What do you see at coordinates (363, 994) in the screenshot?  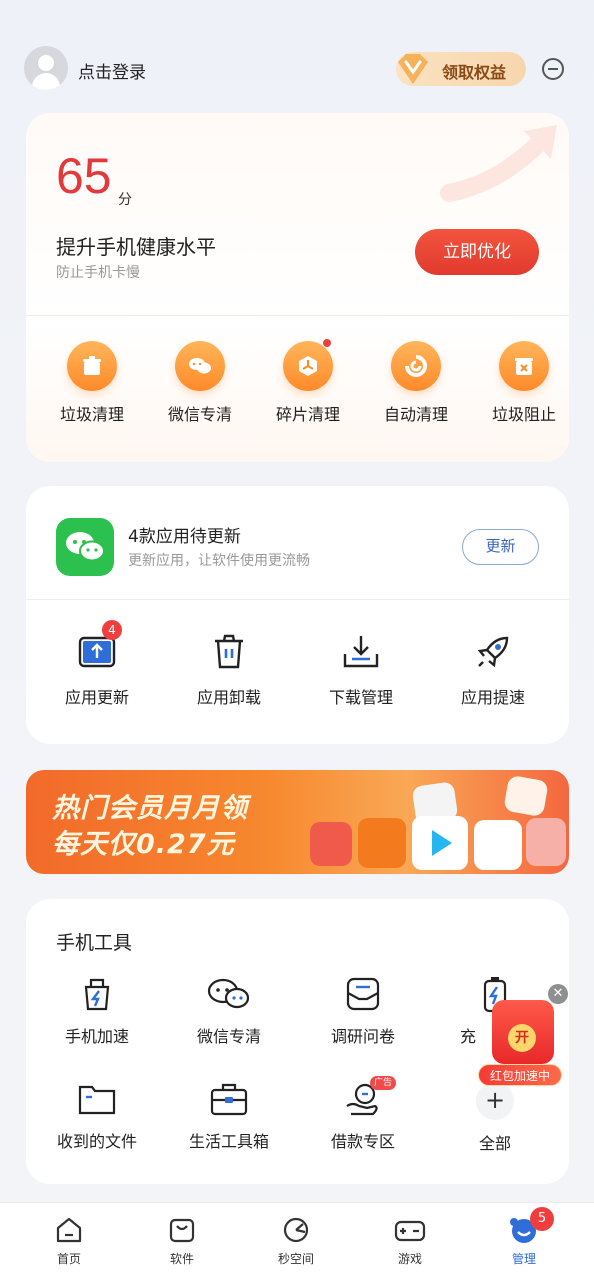 I see `survey-icon` at bounding box center [363, 994].